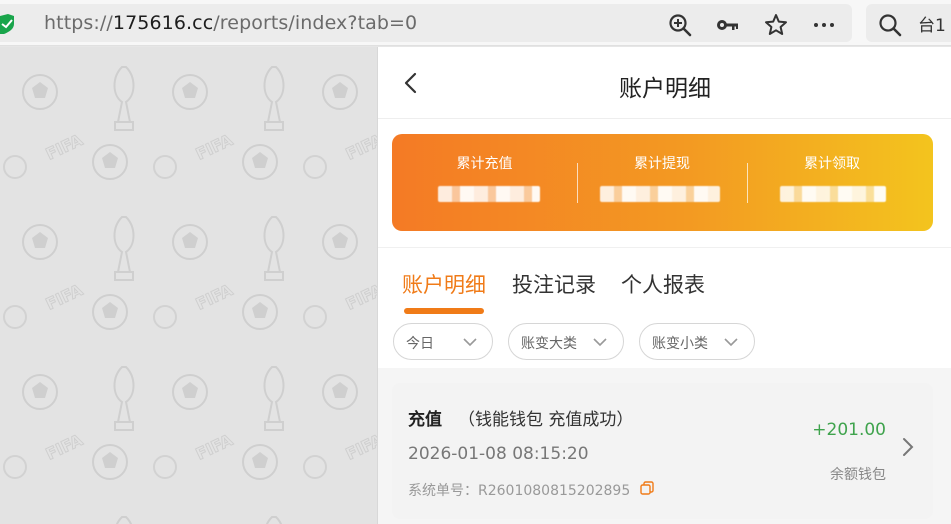 The height and width of the screenshot is (524, 951). Describe the element at coordinates (519, 491) in the screenshot. I see `record-order-number: 系统单号：R2601080815202895` at that location.